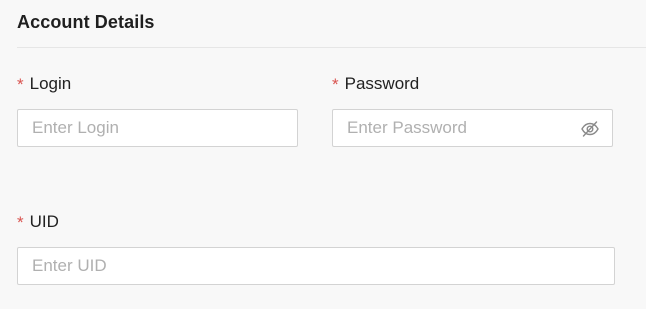  I want to click on login-input, so click(157, 128).